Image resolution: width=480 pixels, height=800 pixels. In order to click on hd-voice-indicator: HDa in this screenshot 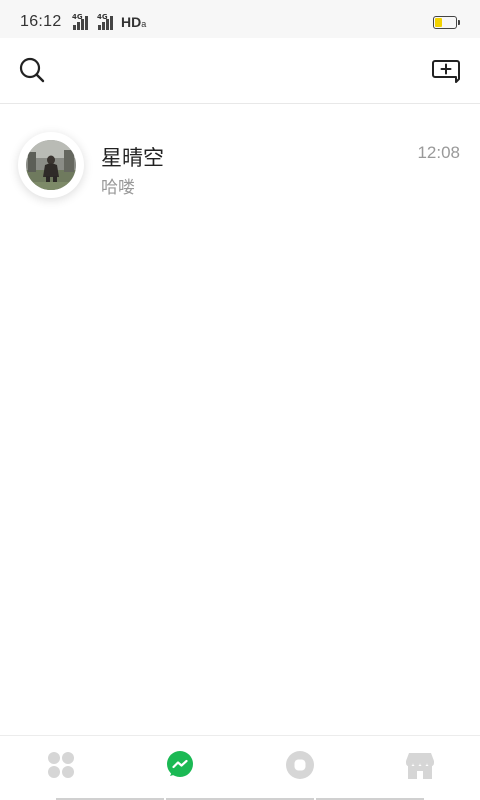, I will do `click(133, 22)`.